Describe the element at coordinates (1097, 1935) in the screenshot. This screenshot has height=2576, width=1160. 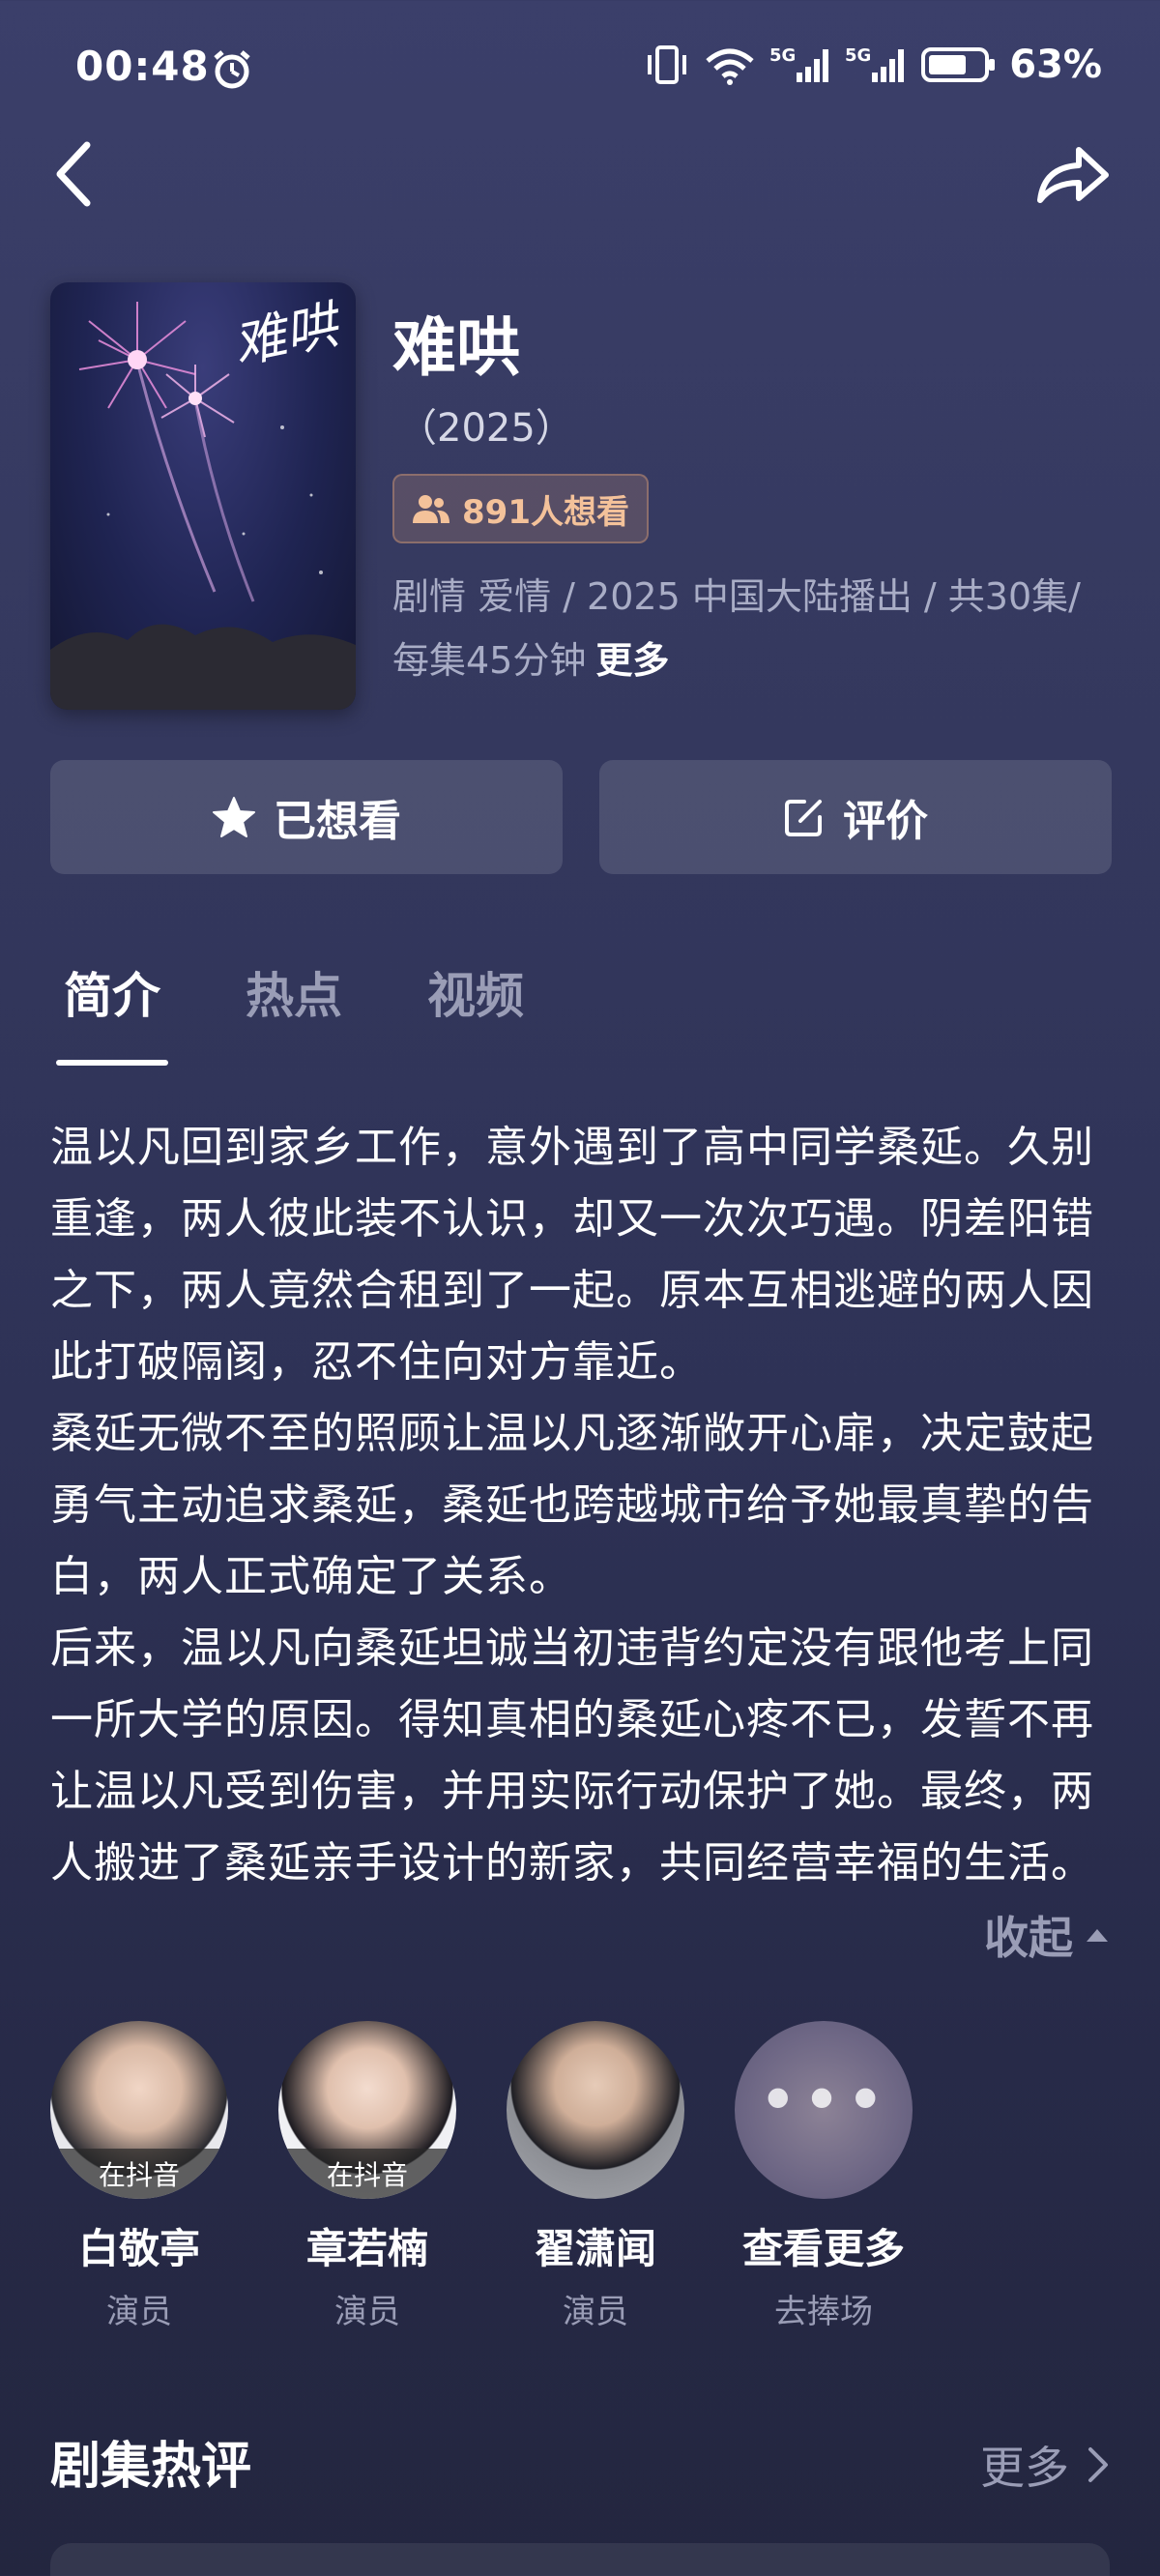
I see `caret-up-icon` at that location.